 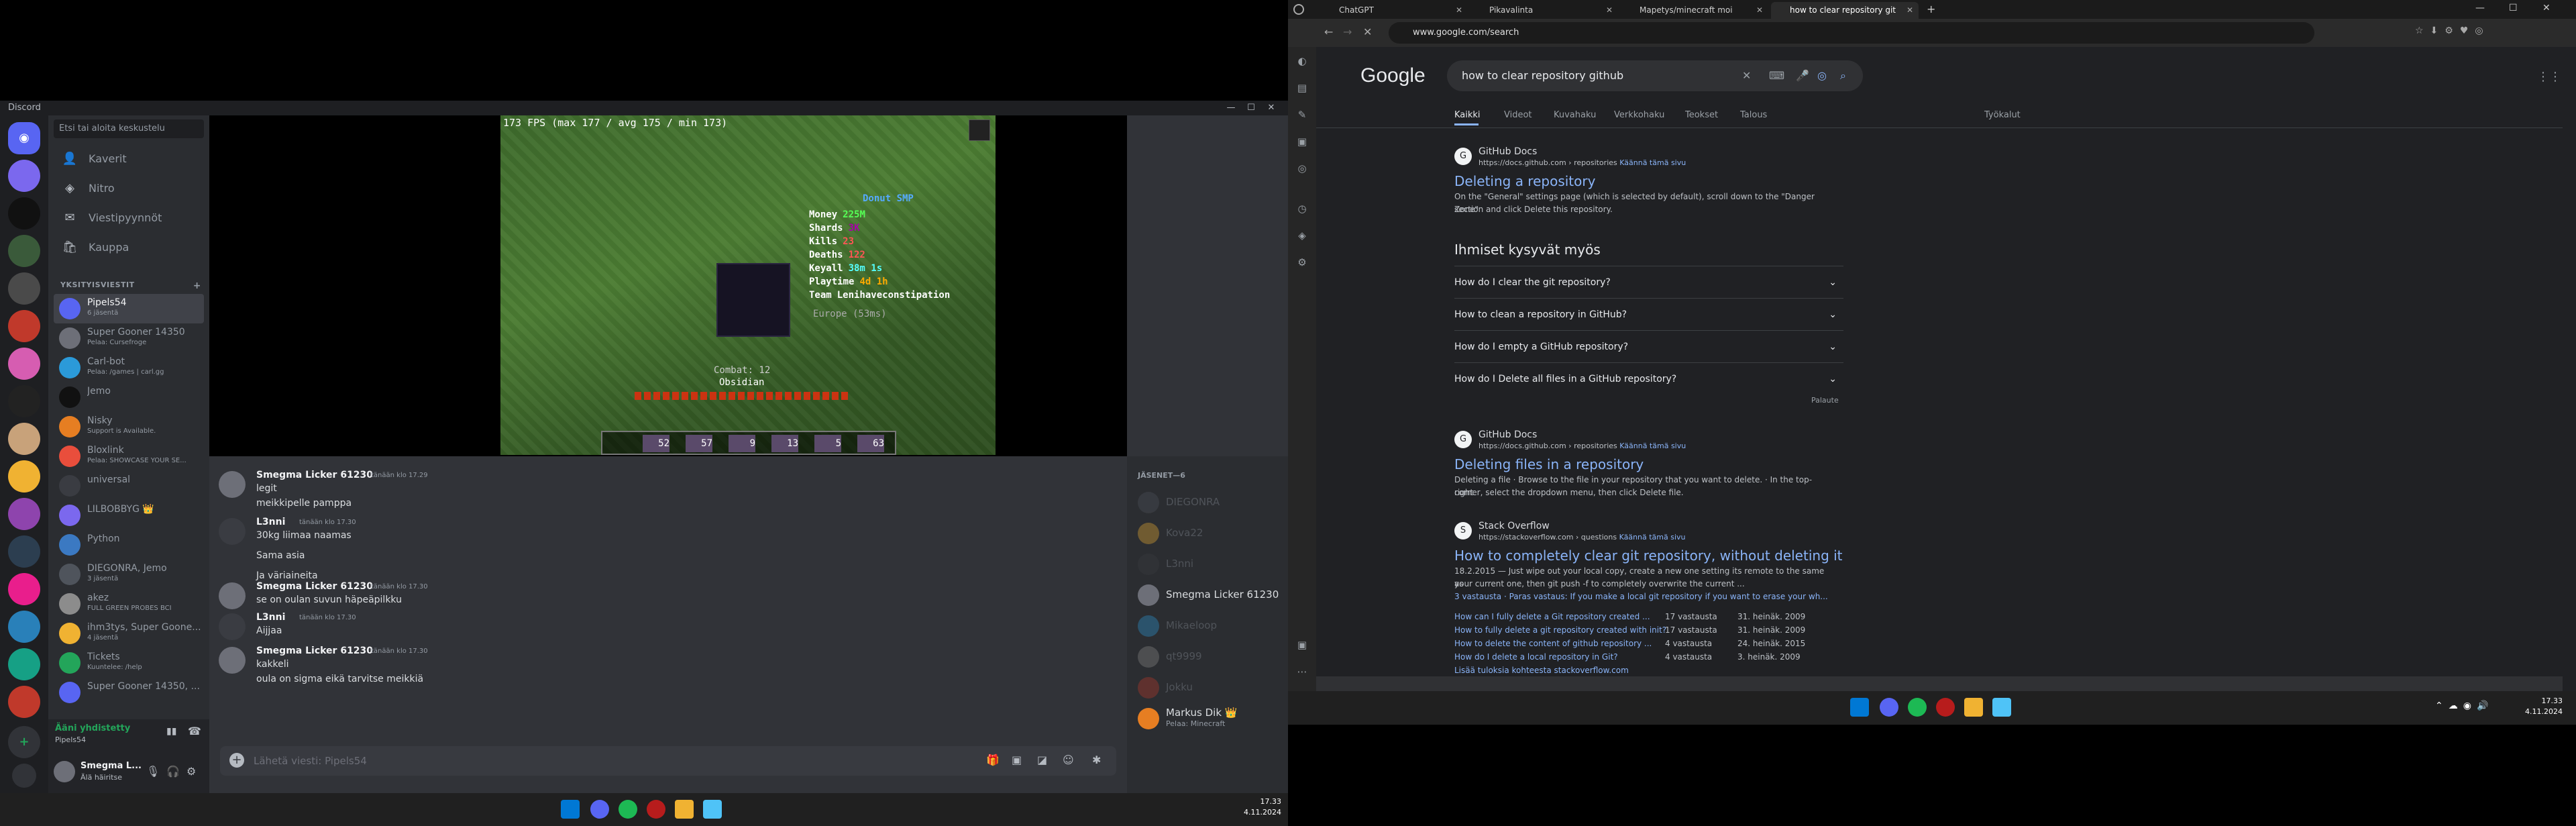 What do you see at coordinates (197, 285) in the screenshot?
I see `new-dm-icon: +` at bounding box center [197, 285].